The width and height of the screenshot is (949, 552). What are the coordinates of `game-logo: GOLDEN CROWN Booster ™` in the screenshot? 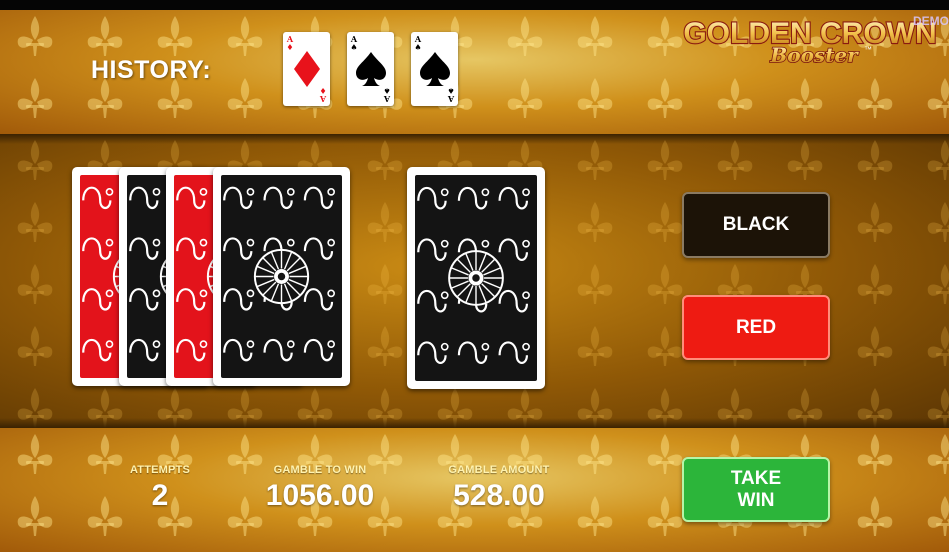 It's located at (810, 42).